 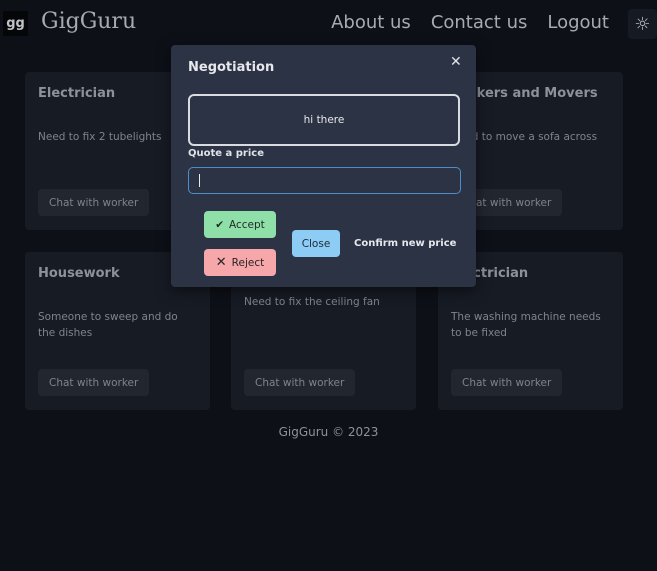 What do you see at coordinates (479, 22) in the screenshot?
I see `nav-contact-us: Contact us` at bounding box center [479, 22].